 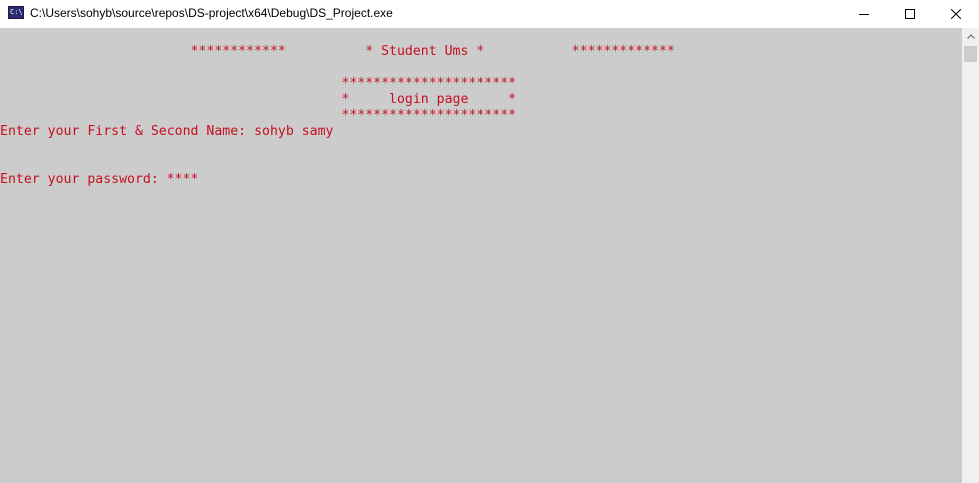 I want to click on console-app-icon: C:\, so click(x=16, y=12).